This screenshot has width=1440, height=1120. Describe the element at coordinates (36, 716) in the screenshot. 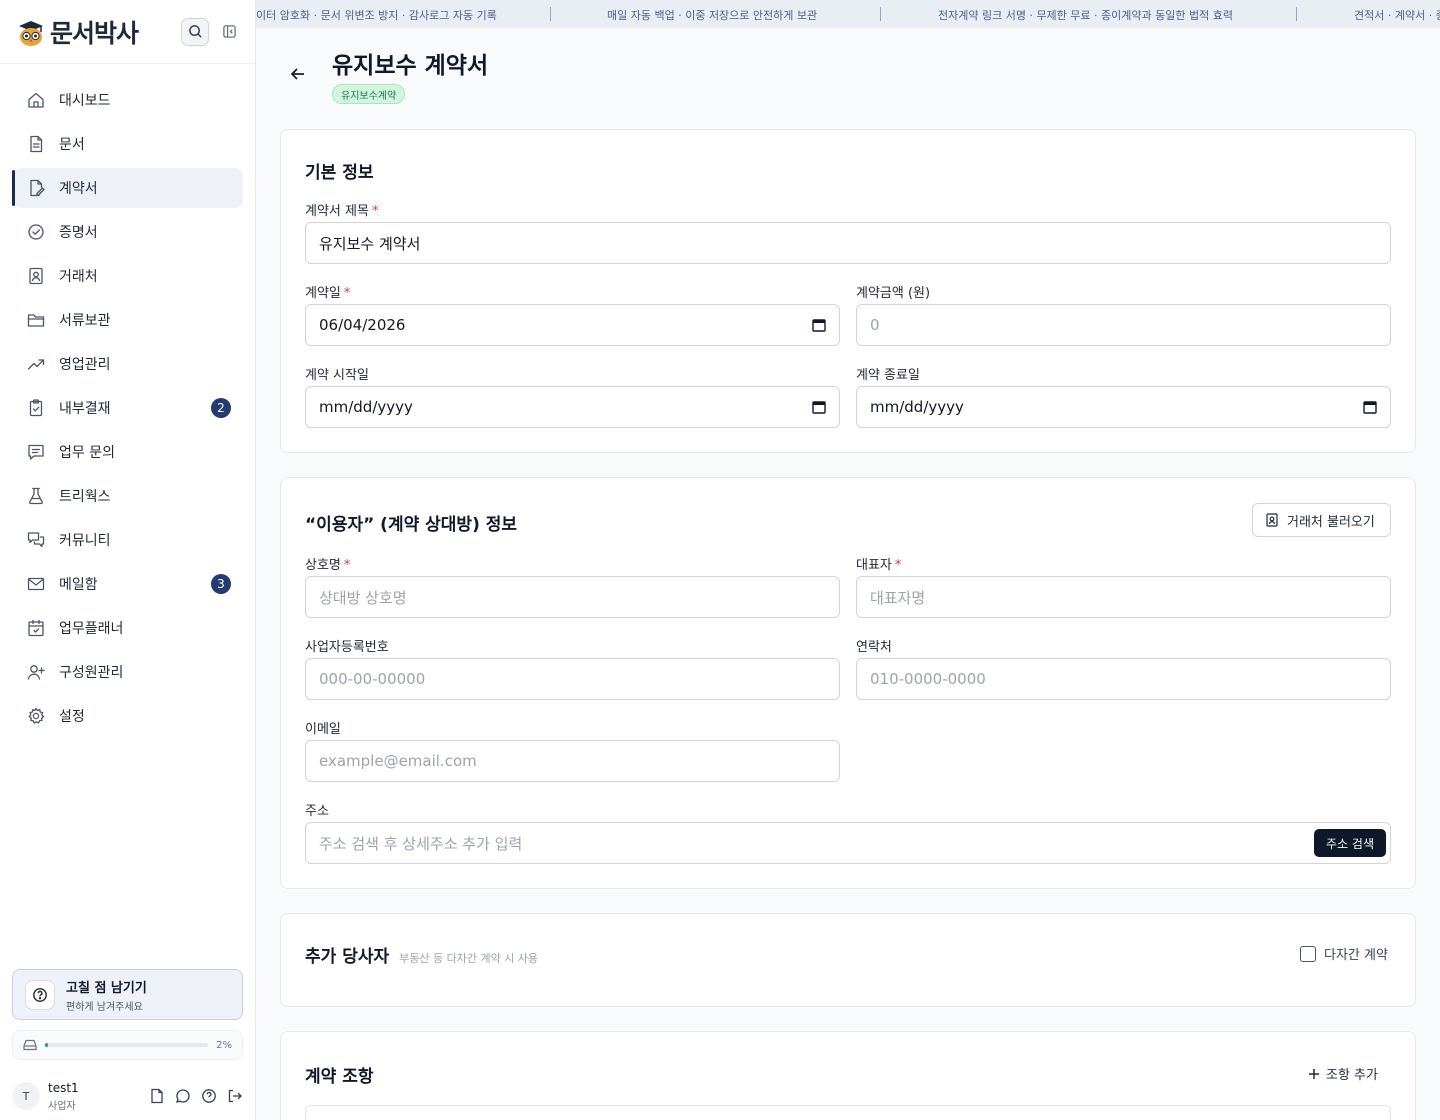

I see `gear-icon` at that location.